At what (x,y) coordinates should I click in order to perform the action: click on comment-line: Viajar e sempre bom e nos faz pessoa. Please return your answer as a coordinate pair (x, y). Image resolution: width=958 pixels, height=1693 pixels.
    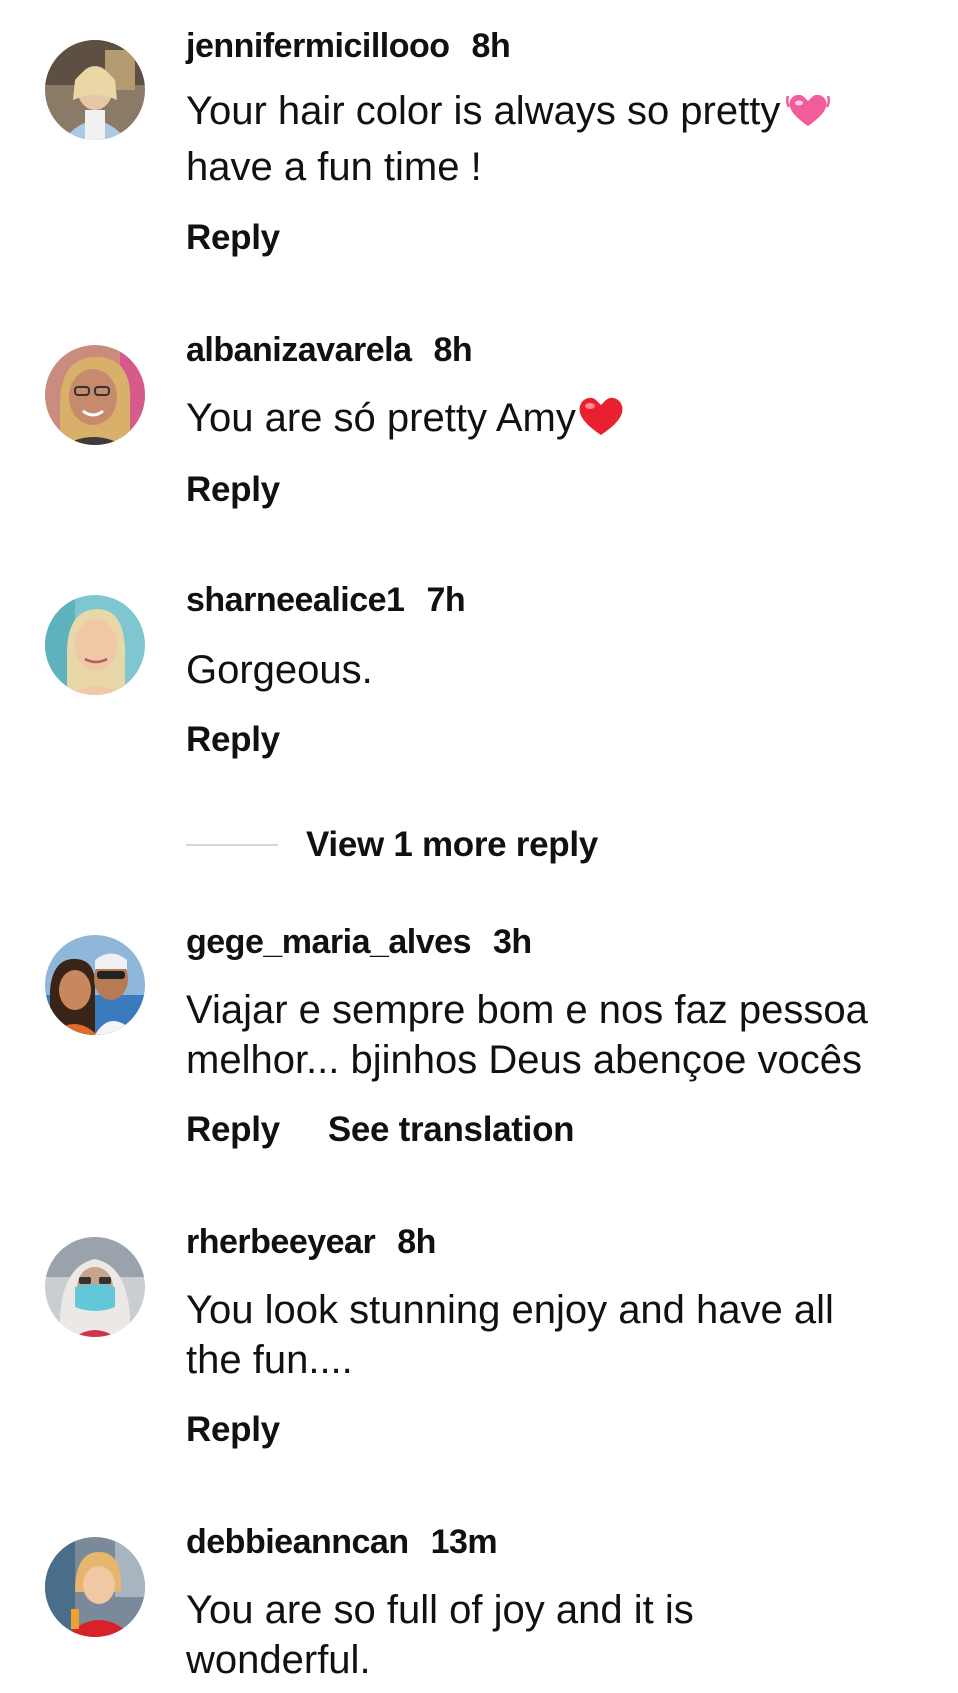
    Looking at the image, I should click on (527, 1010).